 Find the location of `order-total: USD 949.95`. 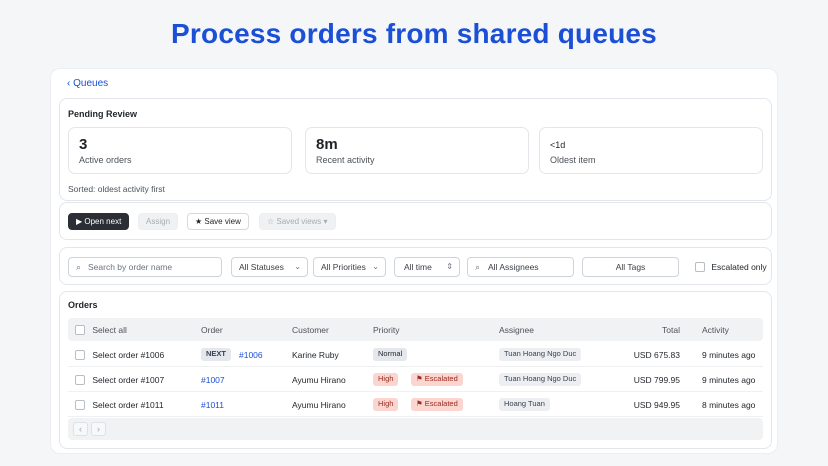

order-total: USD 949.95 is located at coordinates (656, 405).